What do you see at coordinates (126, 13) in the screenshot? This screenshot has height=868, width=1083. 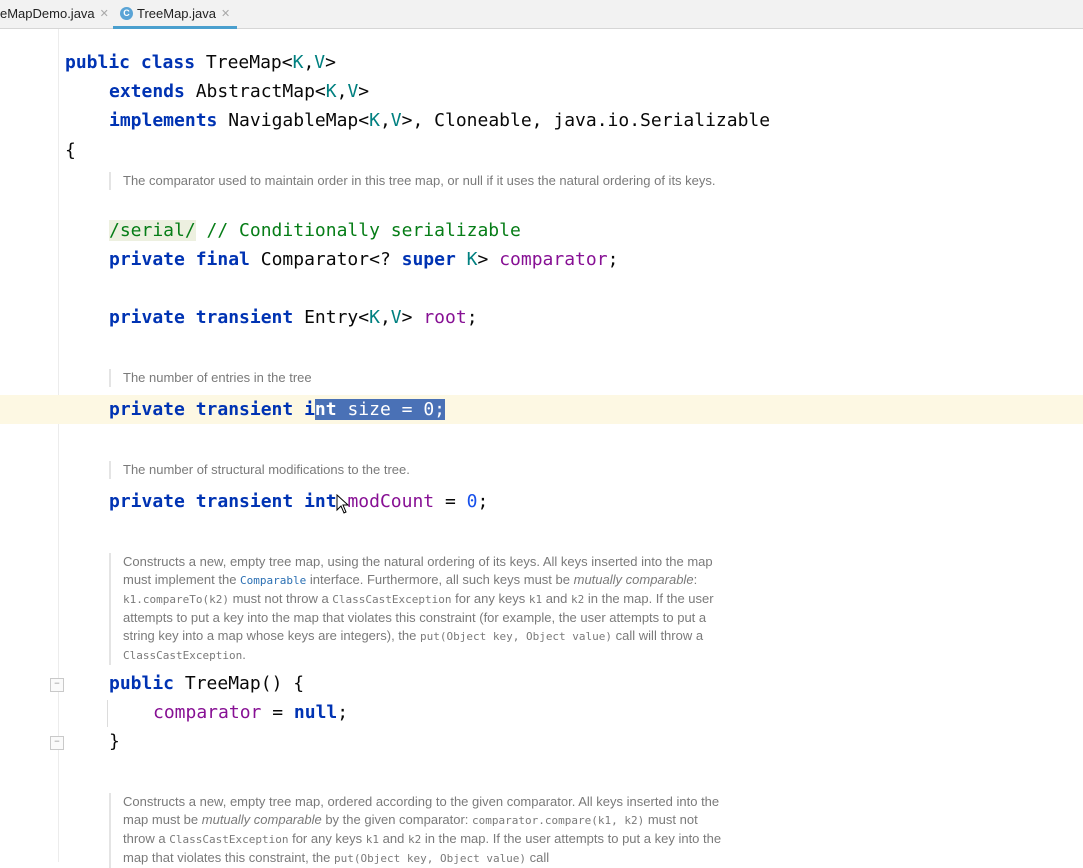 I see `class-icon: C` at bounding box center [126, 13].